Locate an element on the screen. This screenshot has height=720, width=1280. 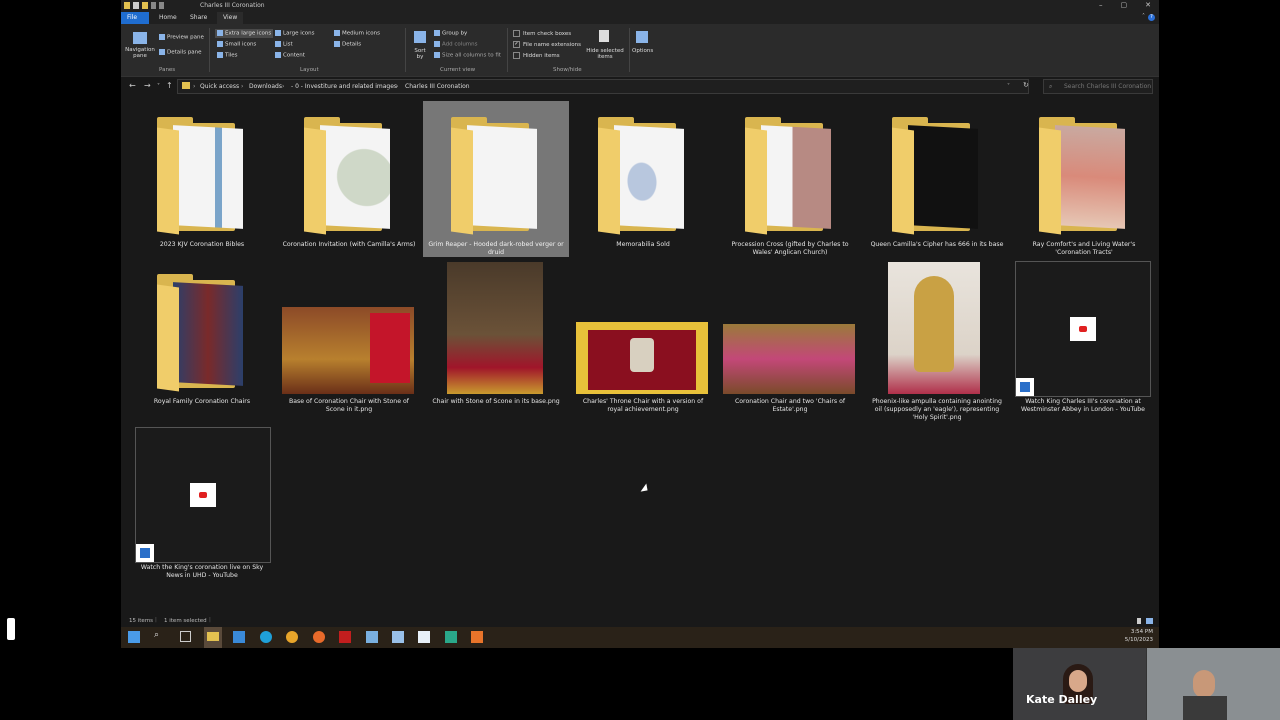
file-name-extensions-toggle: ✓ File name extensions is located at coordinates (547, 44).